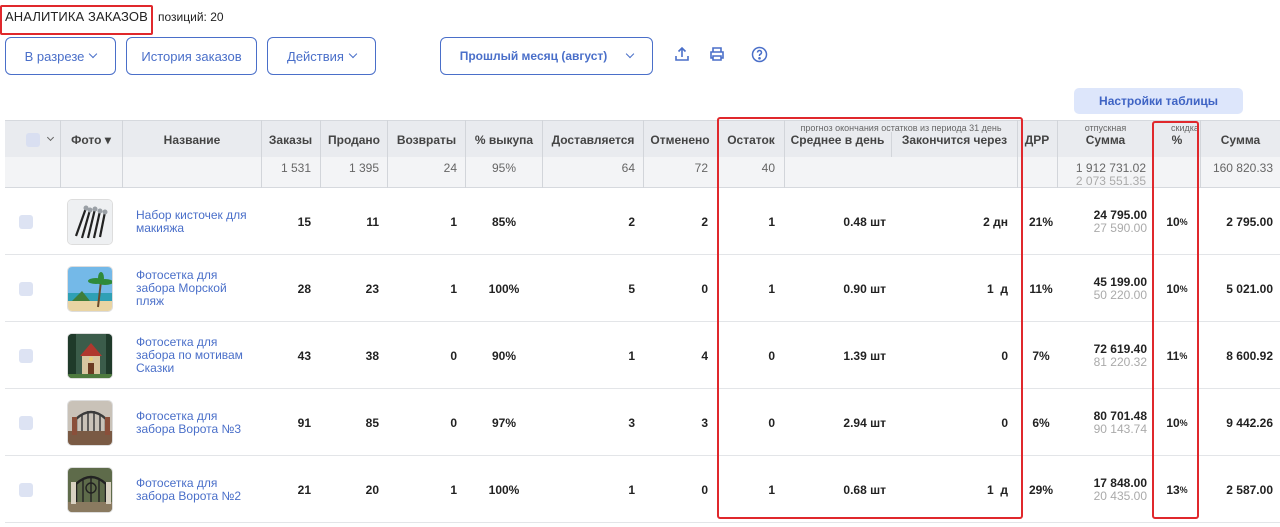 This screenshot has width=1280, height=527. I want to click on select-all, so click(39, 139).